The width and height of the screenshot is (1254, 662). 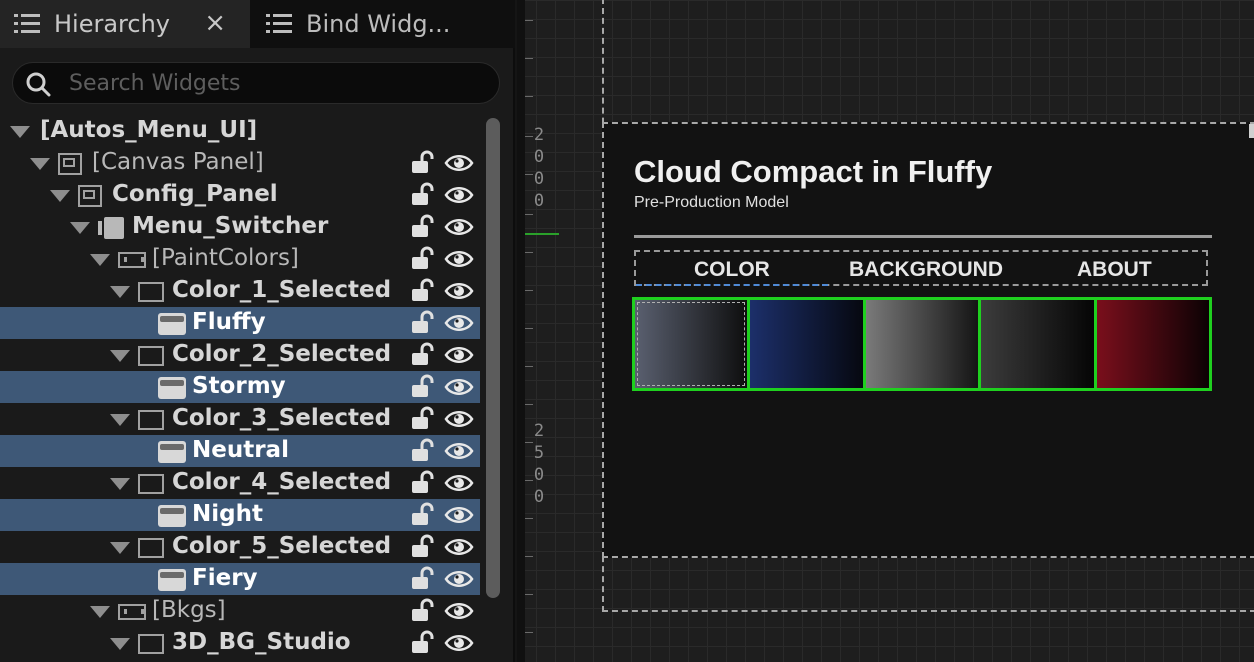 I want to click on search-input, so click(x=279, y=83).